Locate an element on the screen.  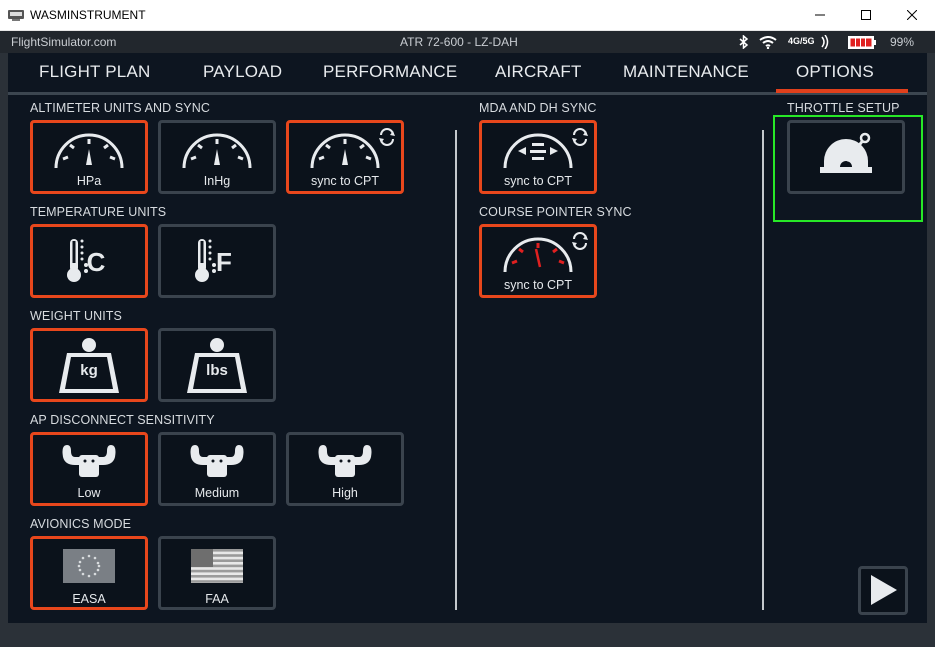
avionics-easa-caption: EASA is located at coordinates (89, 599).